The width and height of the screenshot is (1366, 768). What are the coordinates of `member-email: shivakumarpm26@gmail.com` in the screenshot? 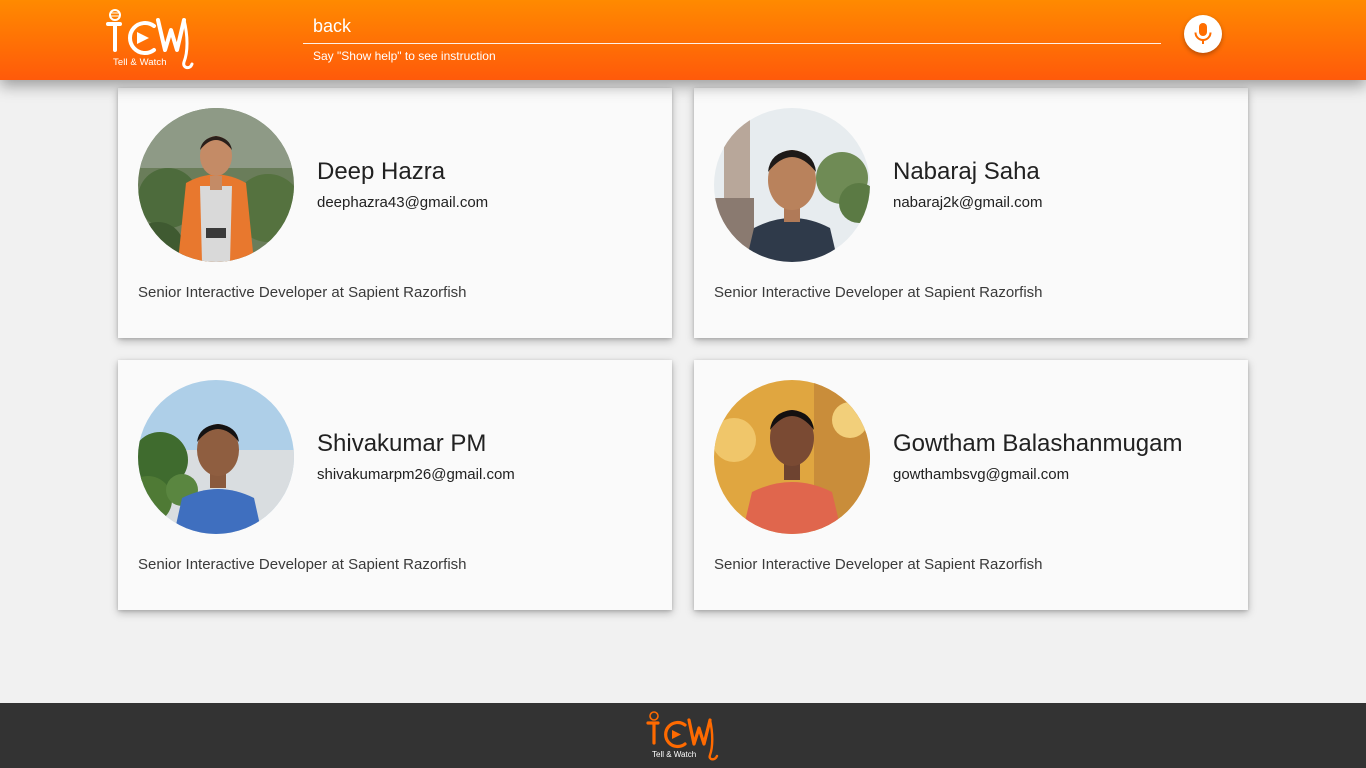 It's located at (416, 474).